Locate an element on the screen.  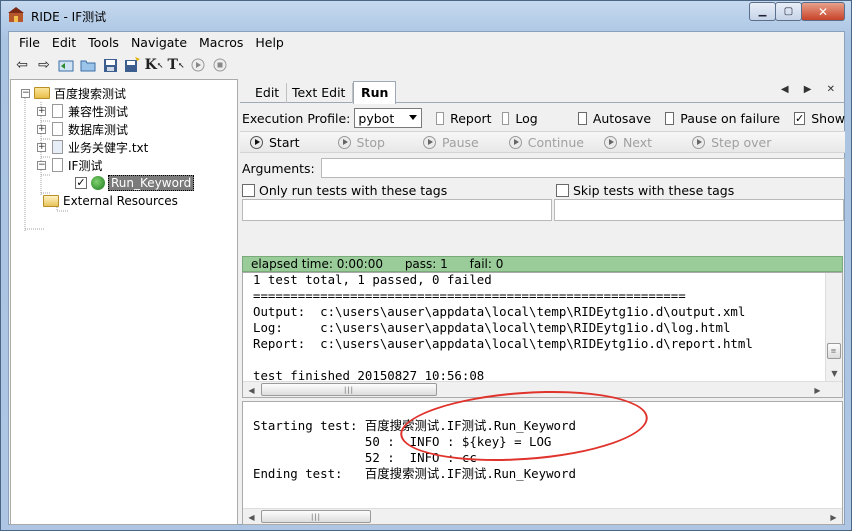
log-horizontal-scrollbar: ◀ ||| ▶ is located at coordinates (542, 516).